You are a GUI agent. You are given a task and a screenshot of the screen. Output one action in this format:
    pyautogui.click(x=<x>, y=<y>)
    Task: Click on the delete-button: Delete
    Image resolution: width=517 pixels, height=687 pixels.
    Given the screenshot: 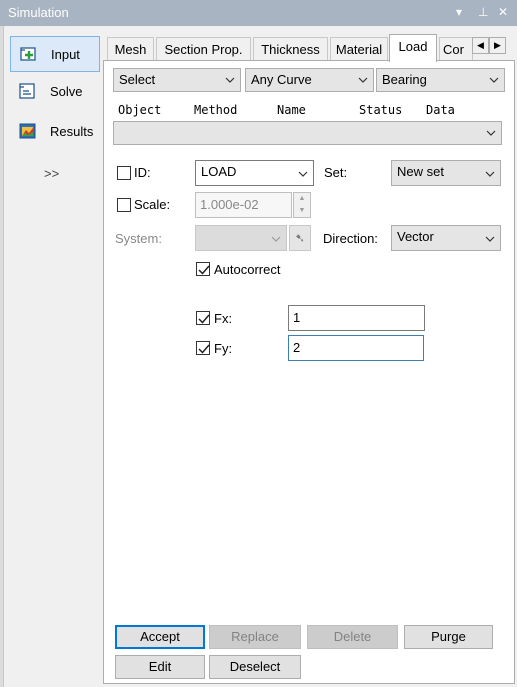 What is the action you would take?
    pyautogui.click(x=352, y=637)
    